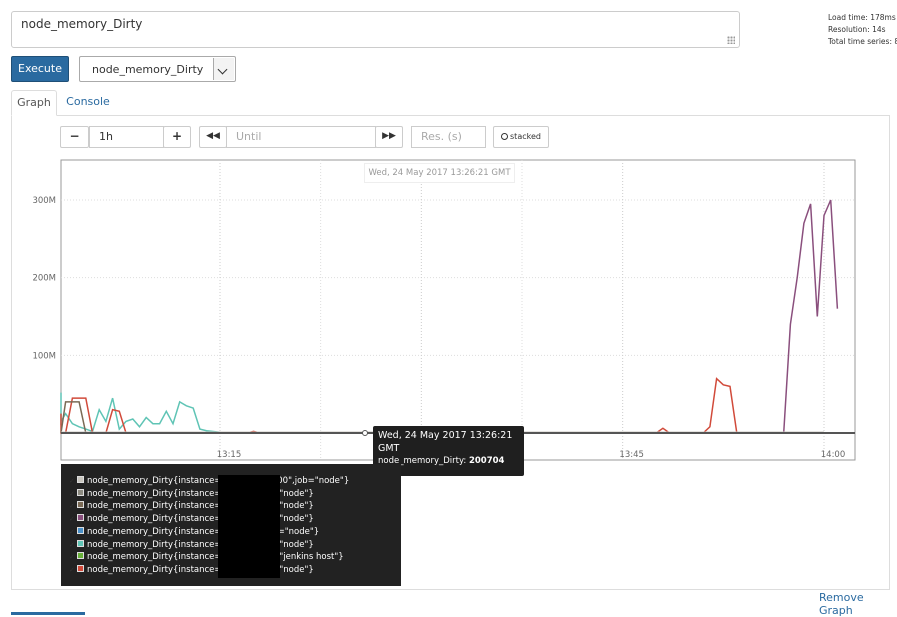 Image resolution: width=897 pixels, height=617 pixels. I want to click on until-input: Until, so click(301, 137).